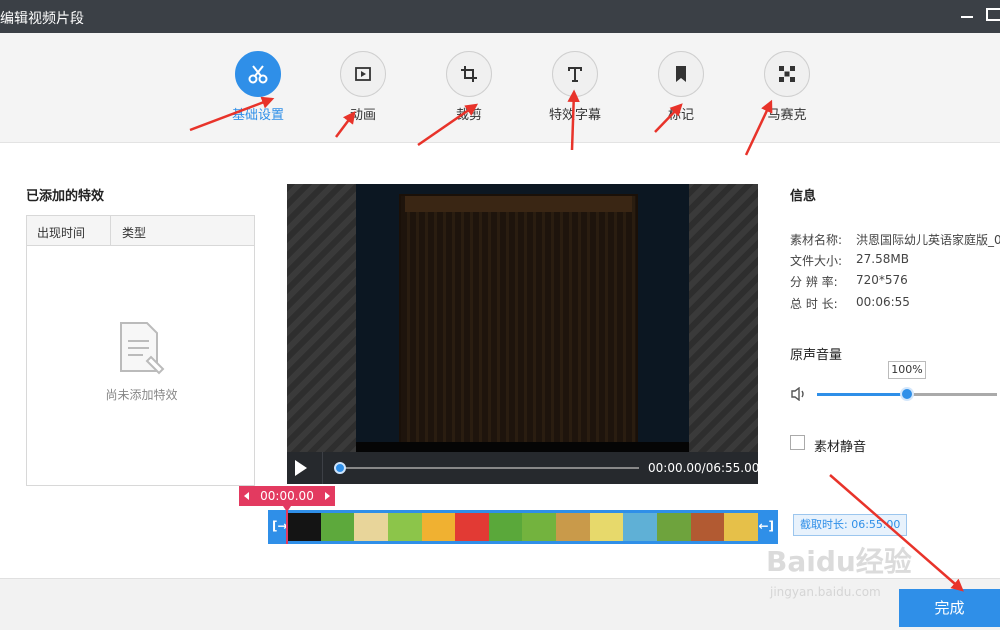 The height and width of the screenshot is (630, 1000). Describe the element at coordinates (883, 302) in the screenshot. I see `info-duration-value: 00:06:55` at that location.